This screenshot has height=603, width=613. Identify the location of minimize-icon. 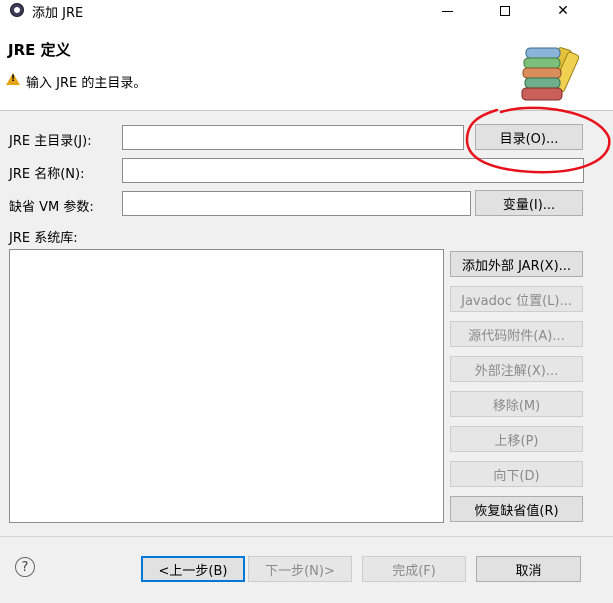
(447, 11).